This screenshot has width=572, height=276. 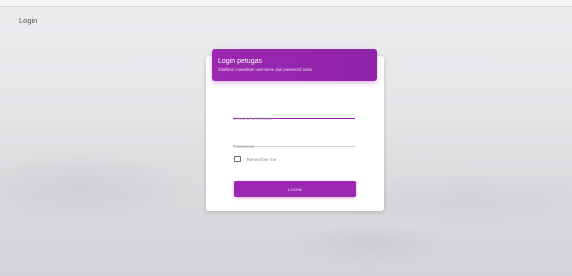 I want to click on window-top-edge, so click(x=286, y=3).